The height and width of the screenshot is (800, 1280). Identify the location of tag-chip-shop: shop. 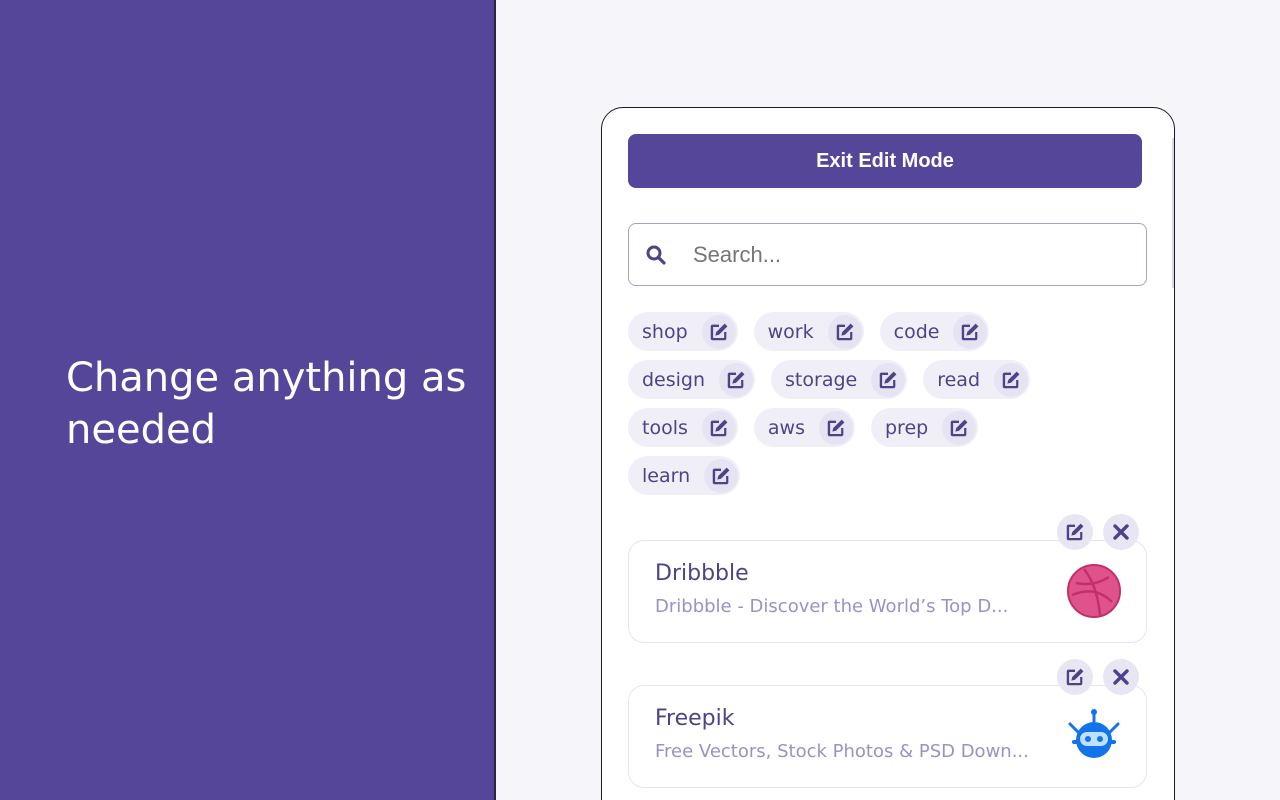
(683, 331).